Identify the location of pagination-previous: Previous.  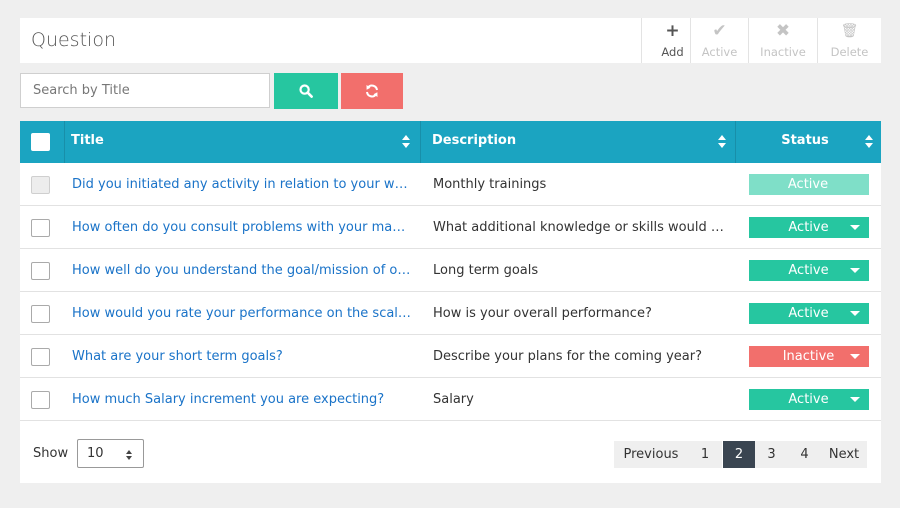
(651, 454).